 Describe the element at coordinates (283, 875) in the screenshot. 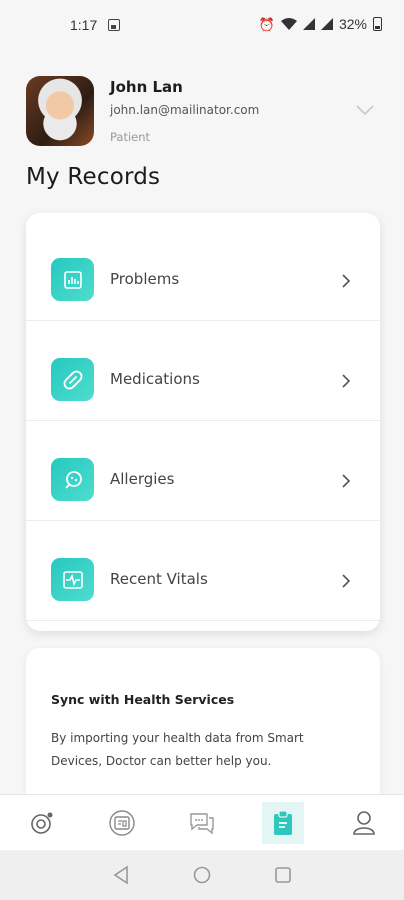

I see `recents-icon` at that location.